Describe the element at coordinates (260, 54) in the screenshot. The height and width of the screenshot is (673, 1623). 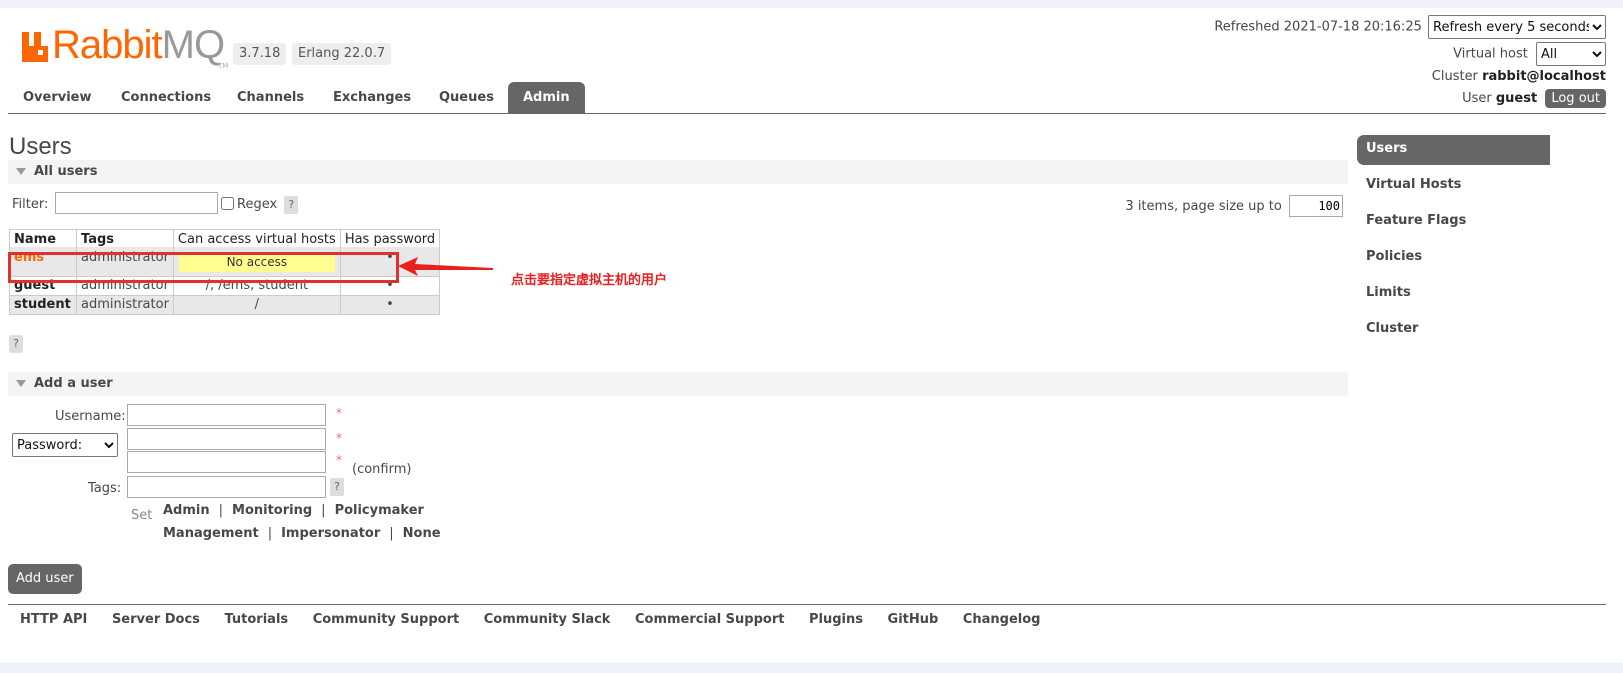
I see `version-badge: 3.7.18` at that location.